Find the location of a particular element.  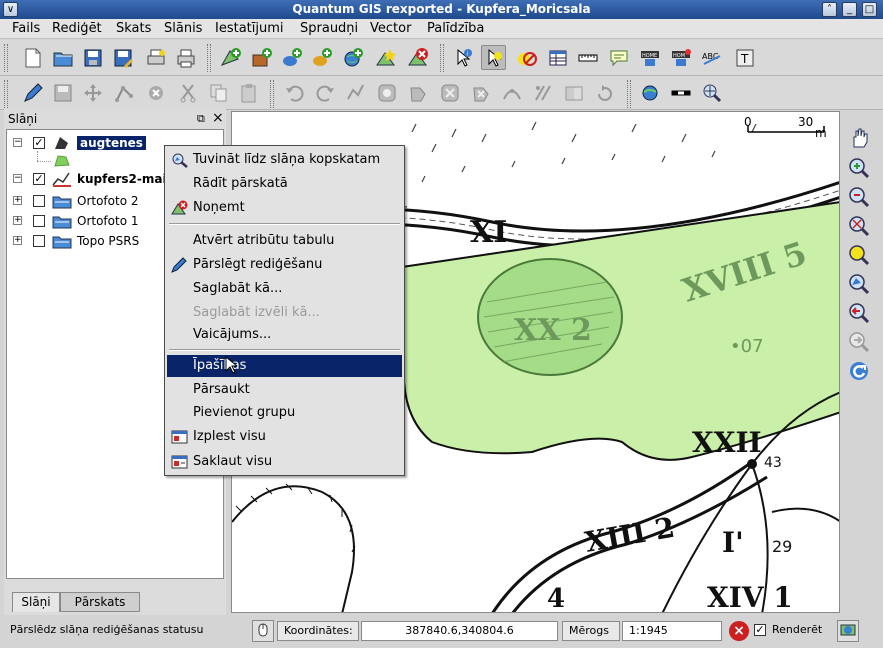

reshape-icon is located at coordinates (511, 92).